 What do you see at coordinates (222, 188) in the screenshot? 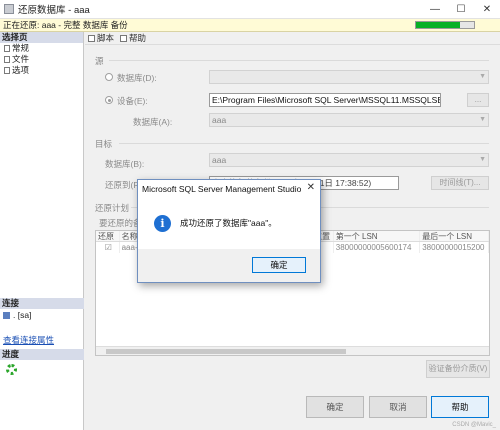
I see `dialog-title: Microsoft SQL Server Management Studio` at bounding box center [222, 188].